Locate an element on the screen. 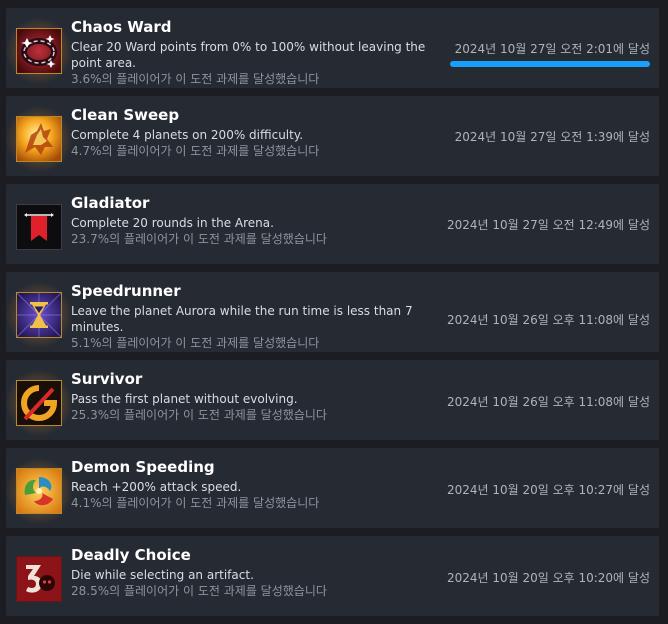  achievement-progress-bar is located at coordinates (550, 64).